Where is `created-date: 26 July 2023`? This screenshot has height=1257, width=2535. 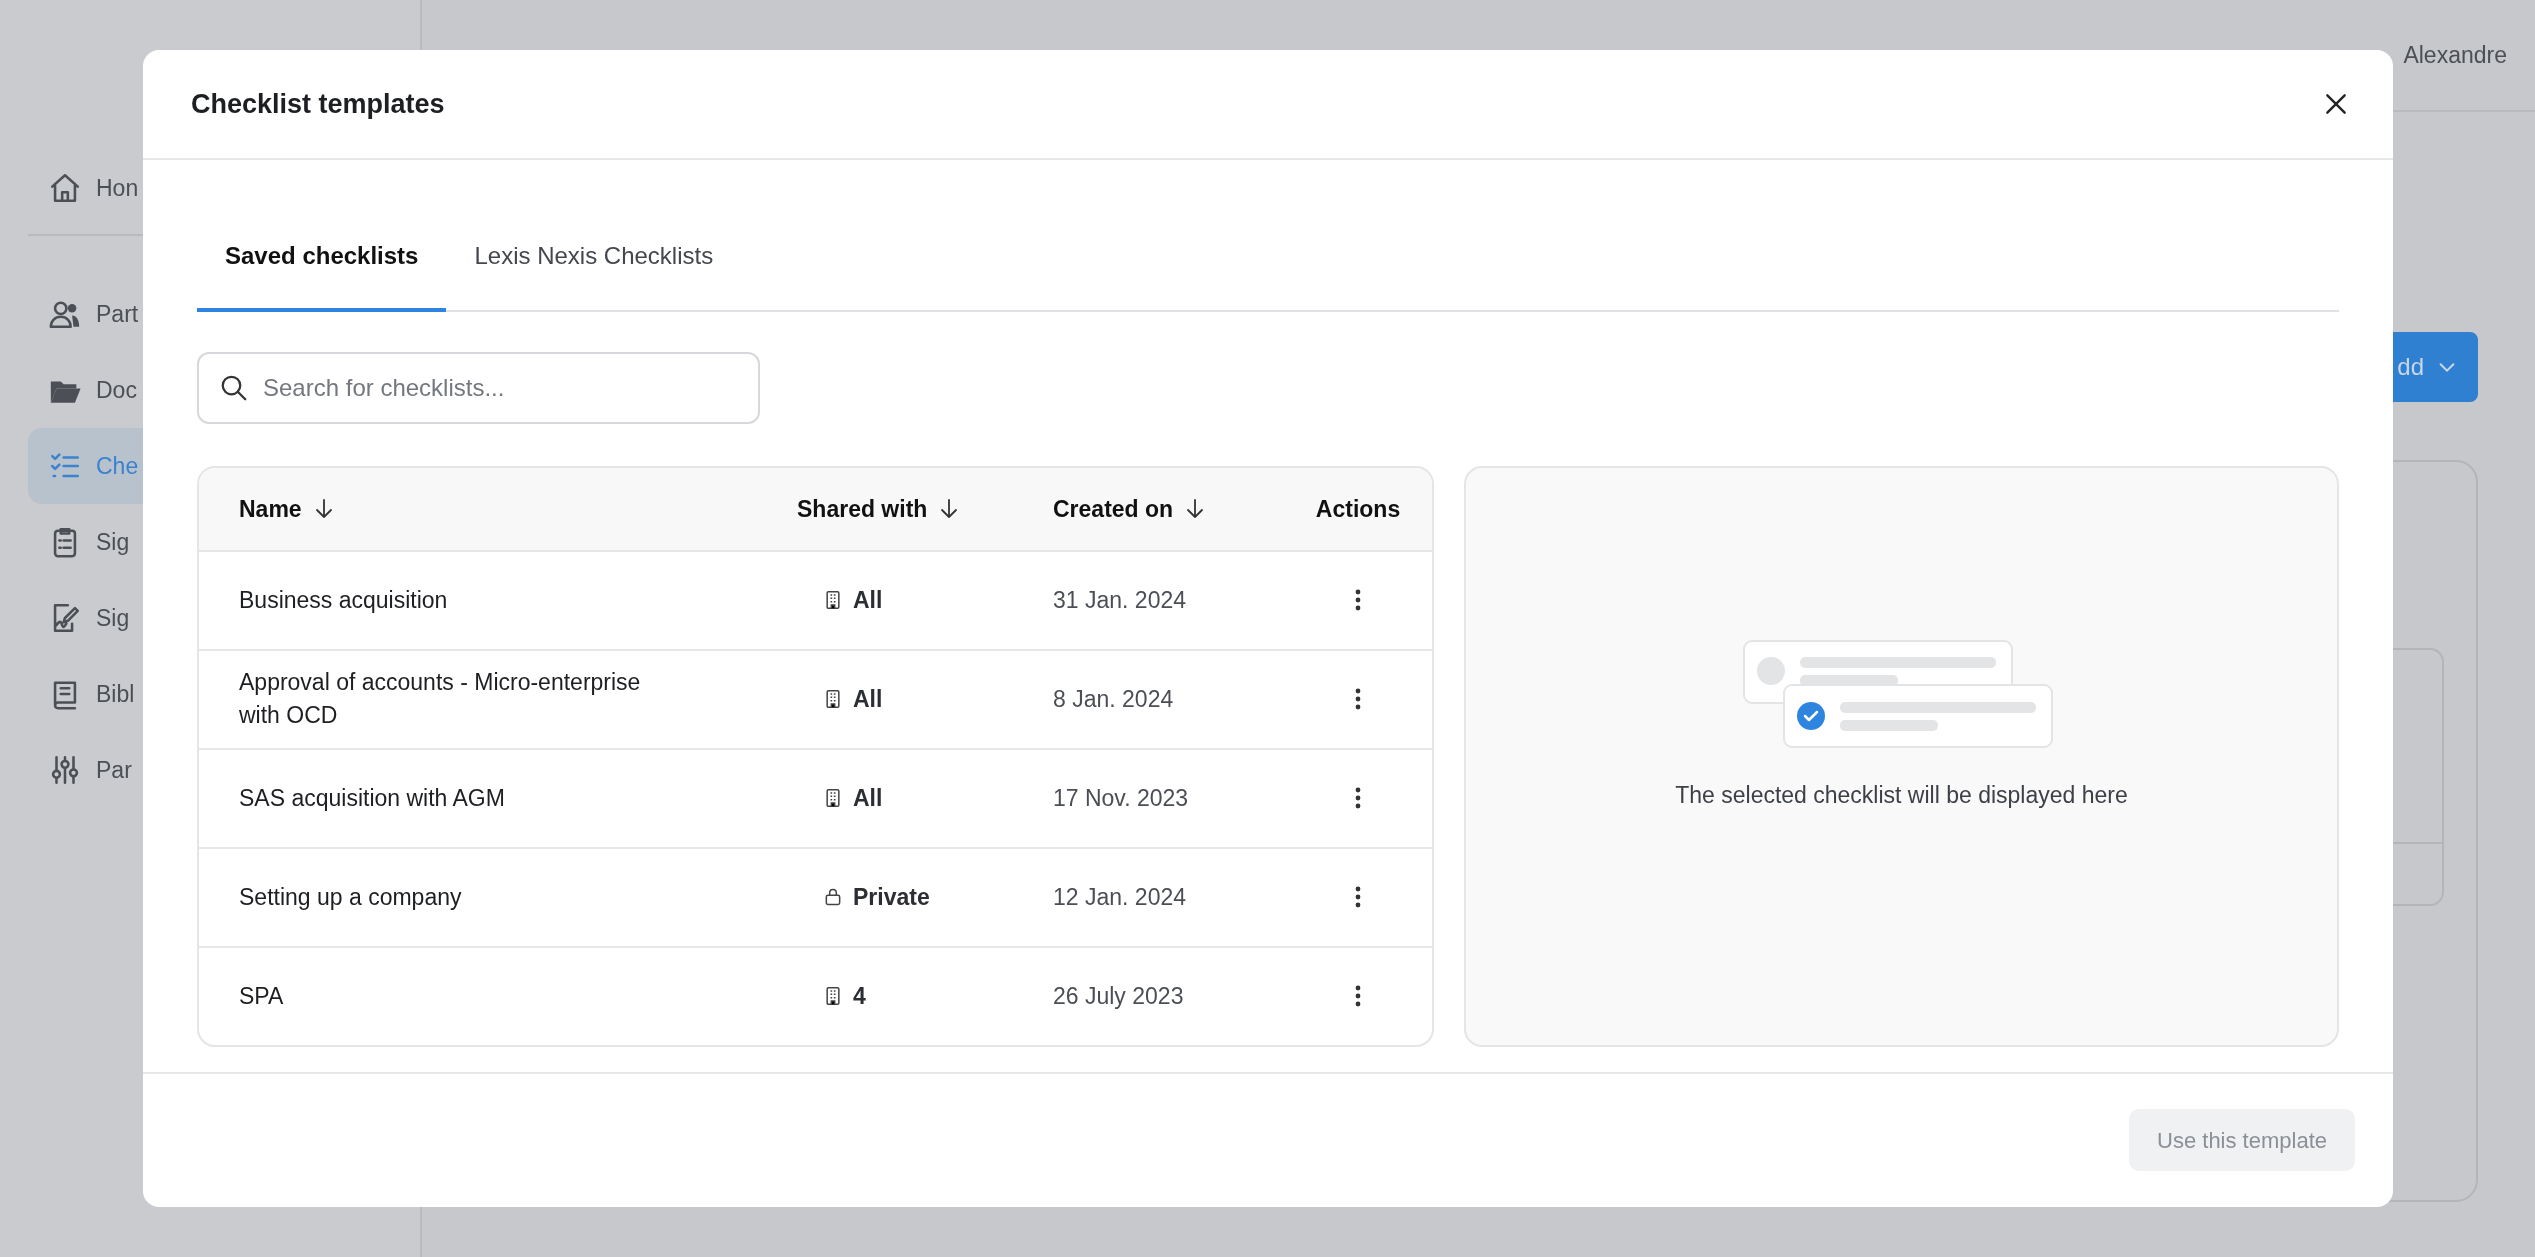 created-date: 26 July 2023 is located at coordinates (1119, 996).